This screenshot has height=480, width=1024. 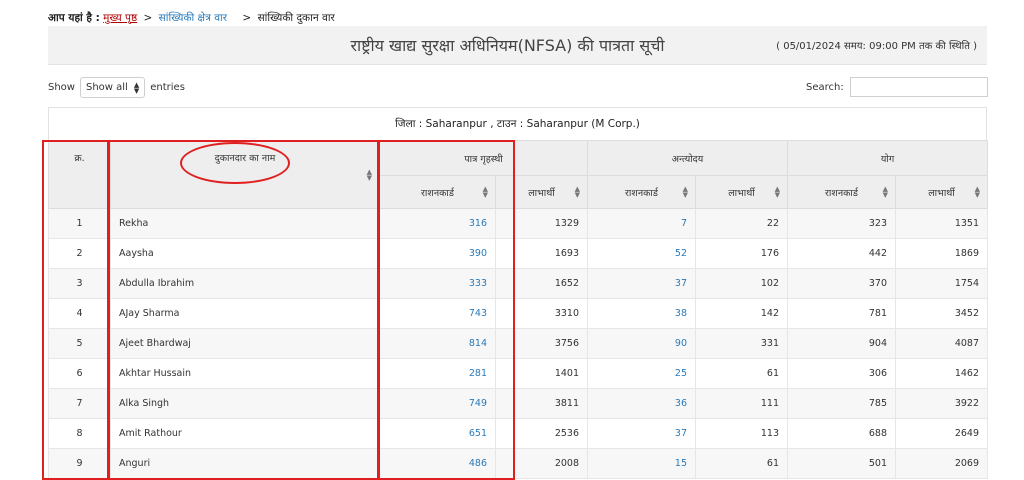 What do you see at coordinates (437, 403) in the screenshot?
I see `cell-patra-rationcard-link: 749` at bounding box center [437, 403].